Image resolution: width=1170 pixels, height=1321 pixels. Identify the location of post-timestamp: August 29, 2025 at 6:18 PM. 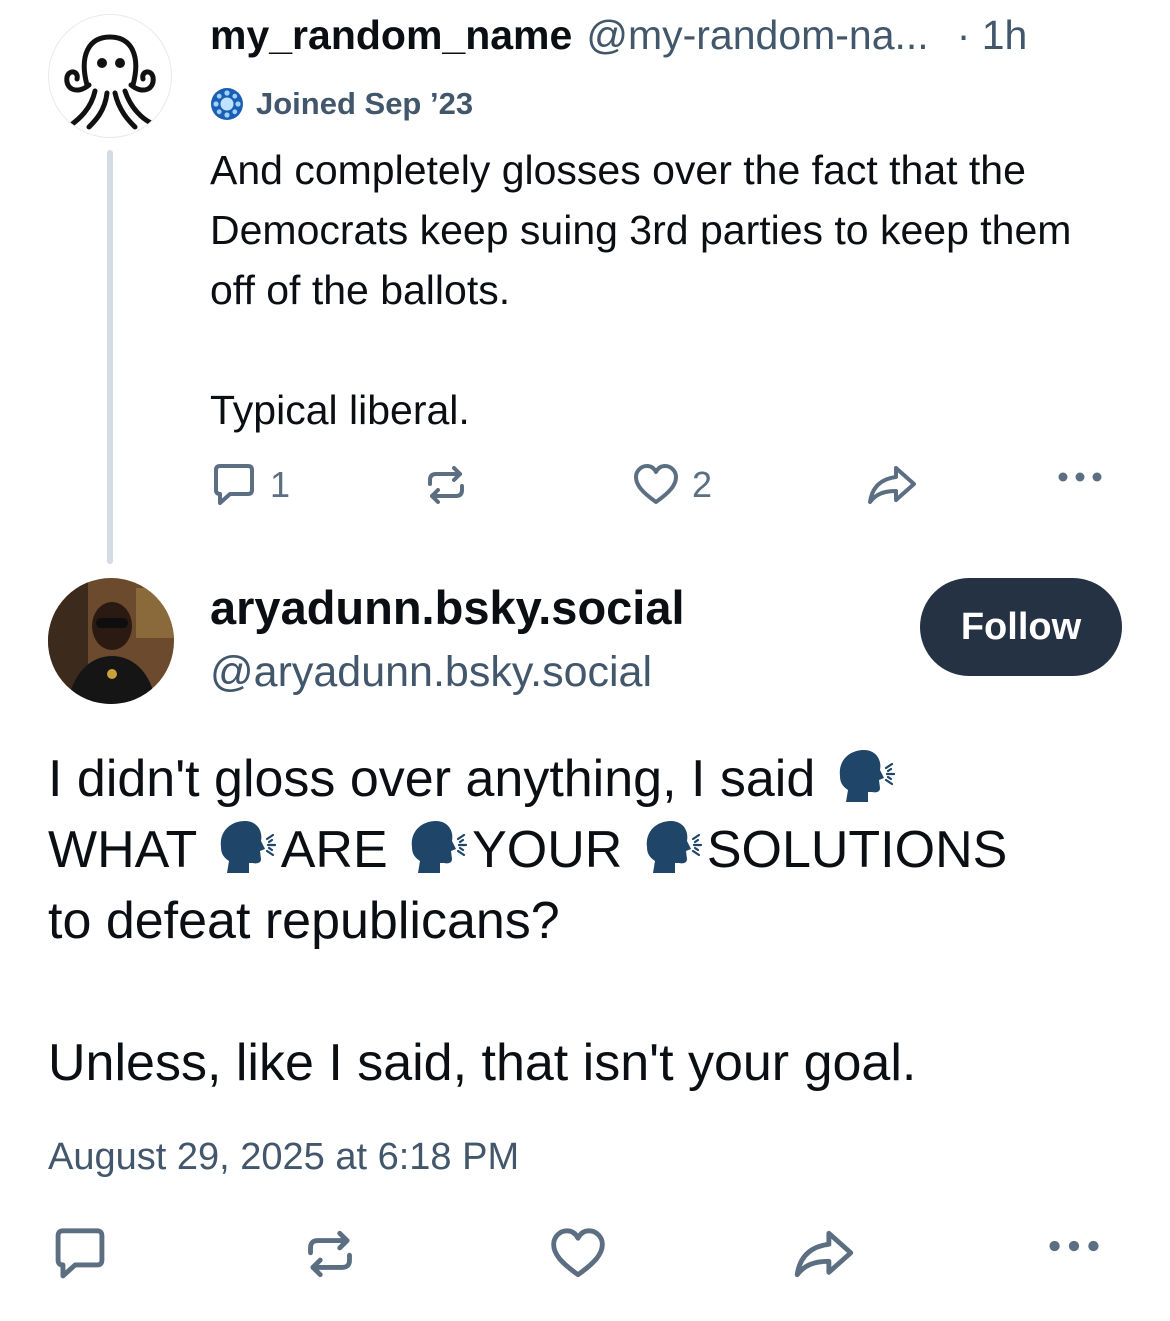
(283, 1157).